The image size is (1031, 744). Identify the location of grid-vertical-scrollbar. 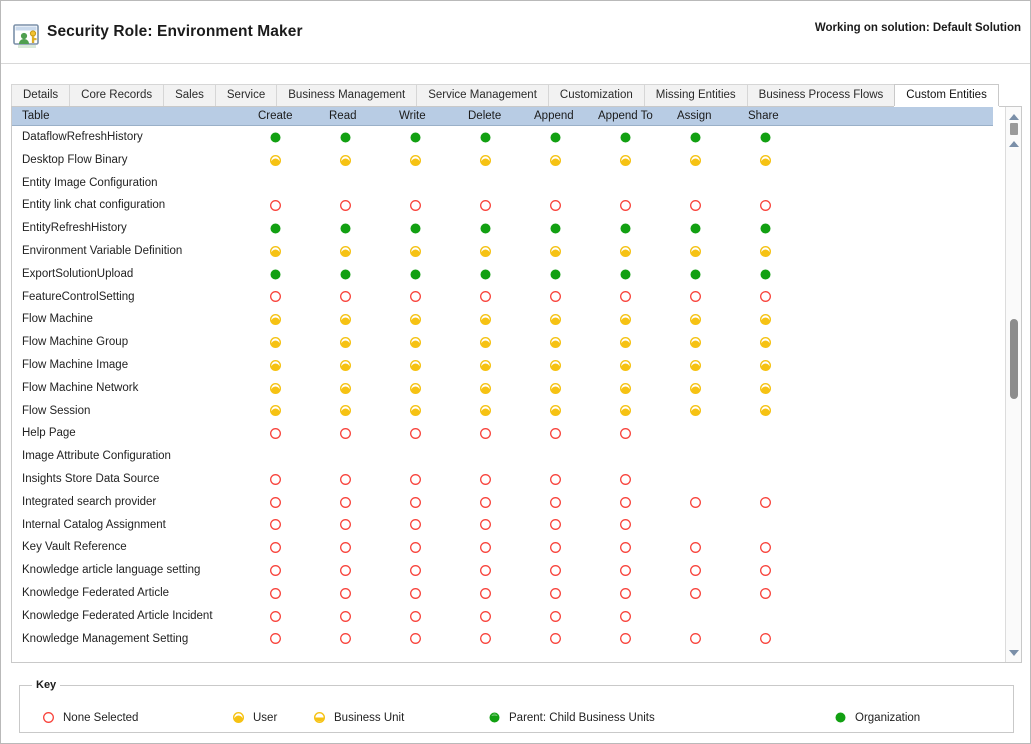
(1013, 384).